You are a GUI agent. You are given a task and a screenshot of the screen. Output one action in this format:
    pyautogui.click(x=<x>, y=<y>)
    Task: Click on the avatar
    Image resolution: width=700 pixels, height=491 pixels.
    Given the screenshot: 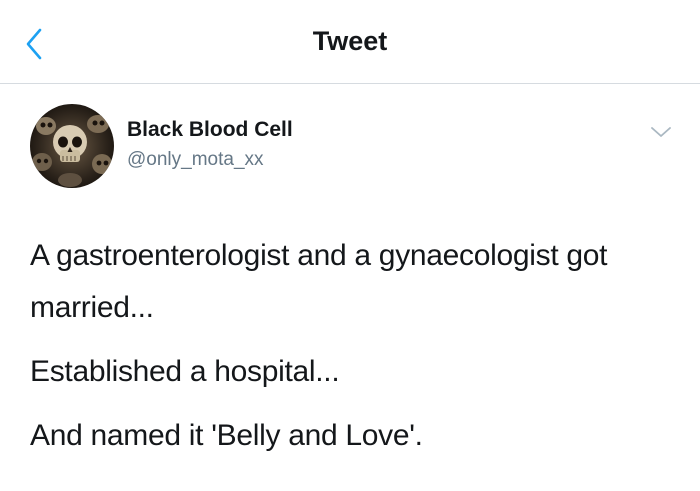 What is the action you would take?
    pyautogui.click(x=72, y=146)
    